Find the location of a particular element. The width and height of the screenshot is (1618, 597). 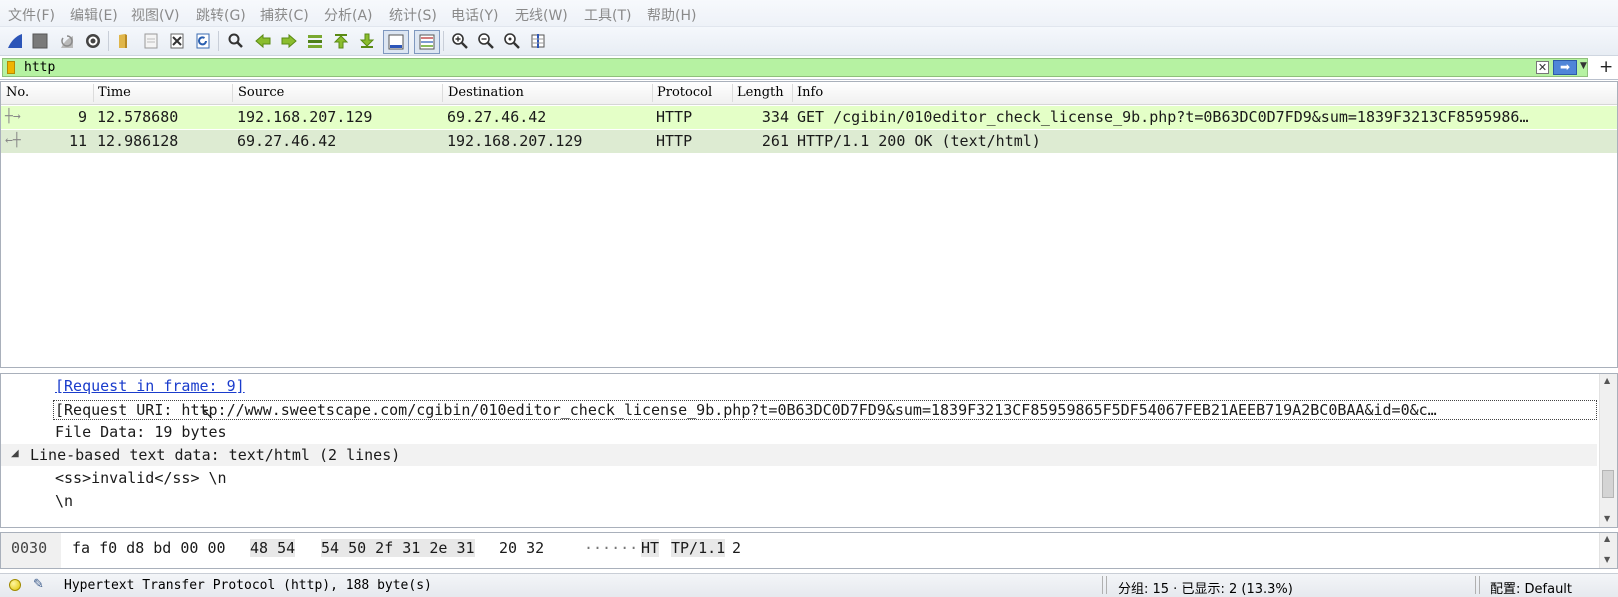

normal-size-icon is located at coordinates (512, 41).